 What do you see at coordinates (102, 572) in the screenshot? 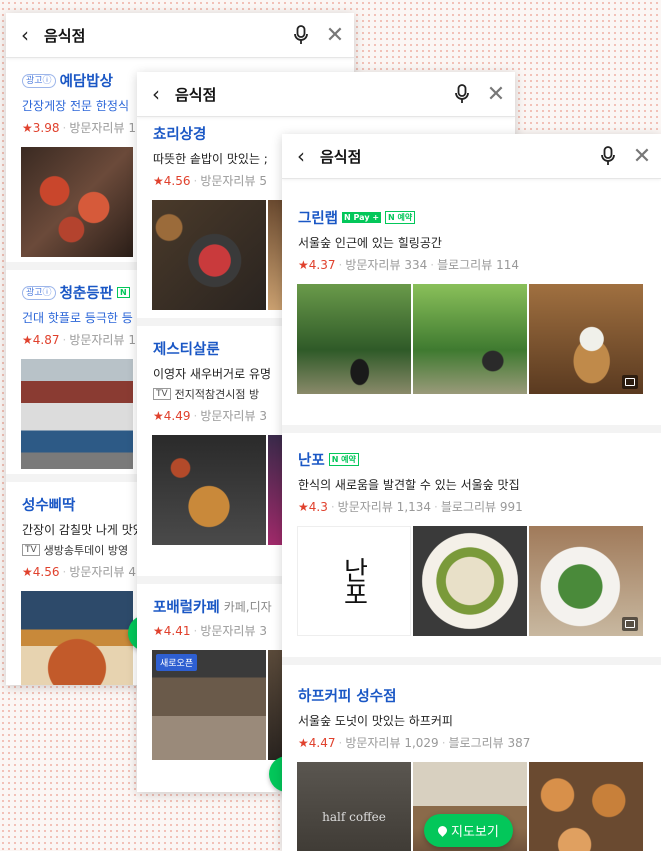
I see `visitor-reviews: 방문자리뷰 4` at bounding box center [102, 572].